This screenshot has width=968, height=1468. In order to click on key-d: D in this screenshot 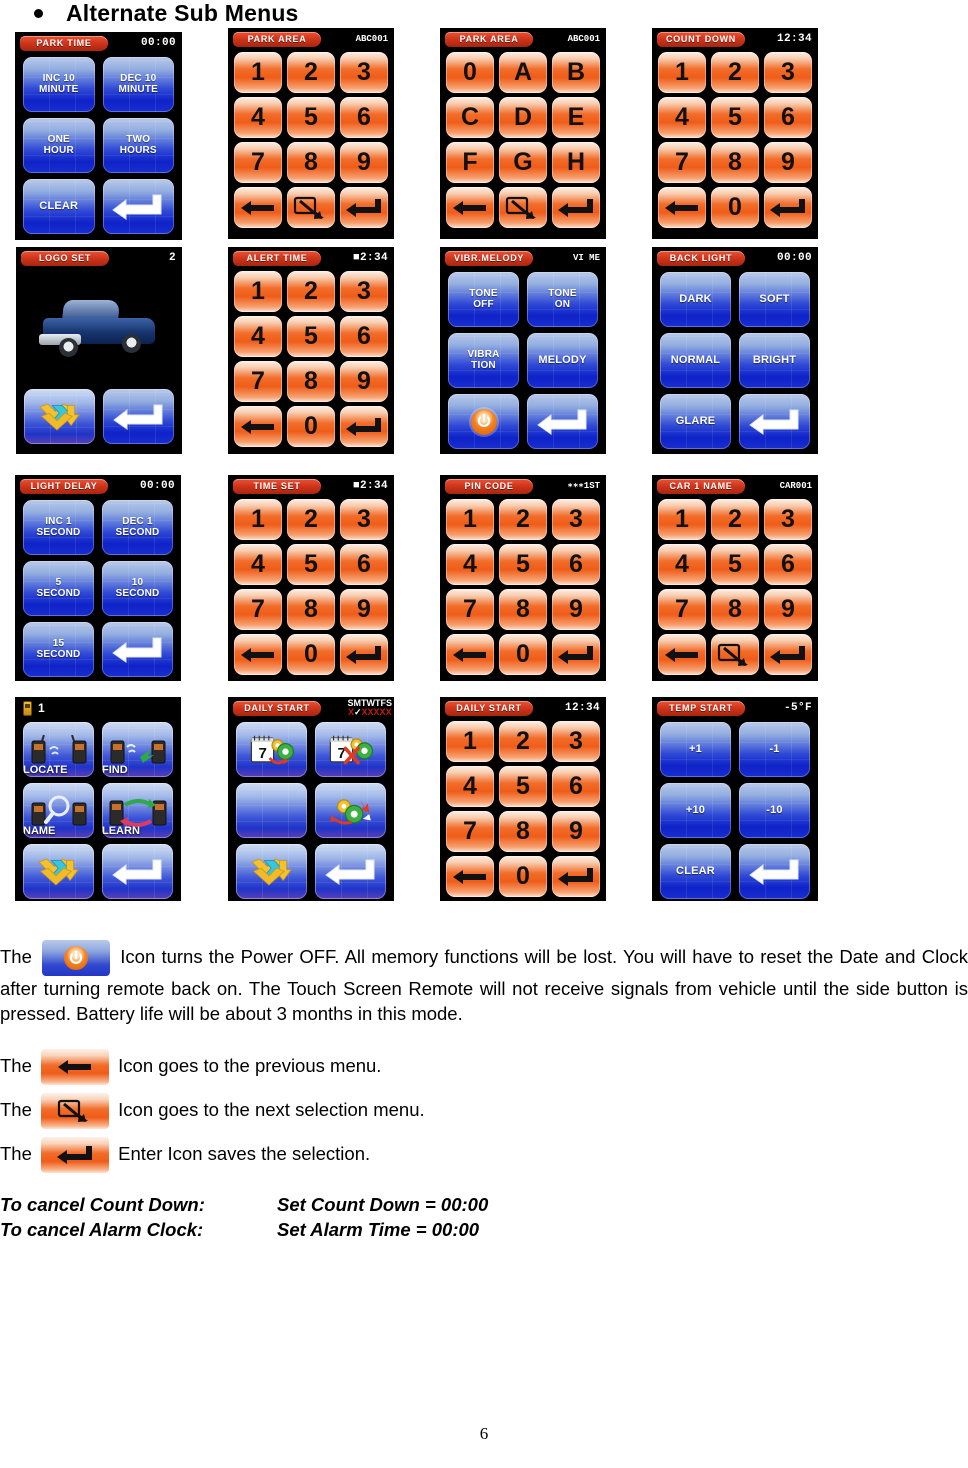, I will do `click(523, 117)`.